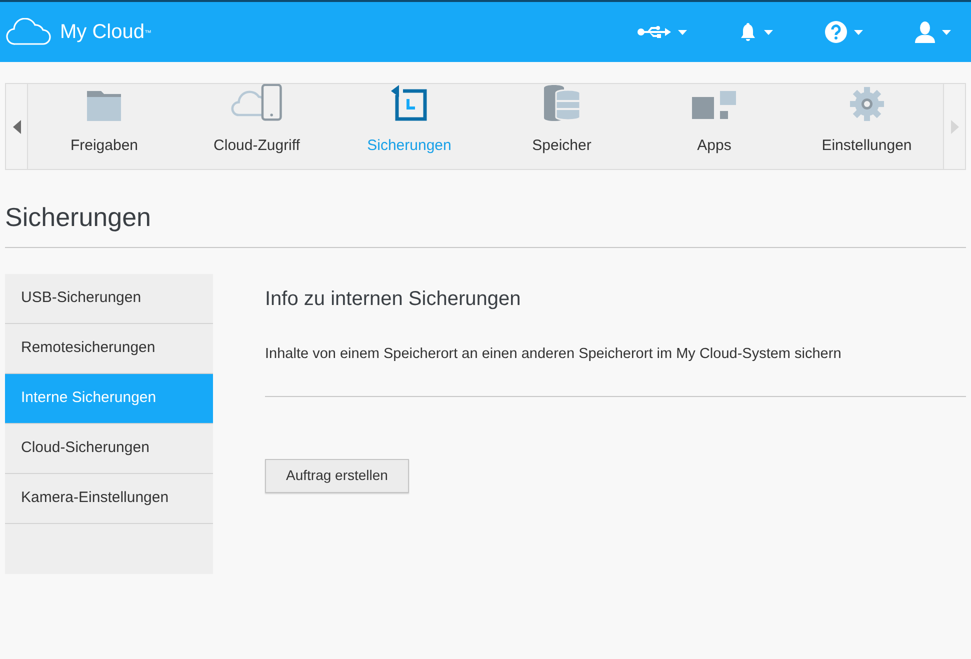 The height and width of the screenshot is (659, 971). I want to click on description-text: Inhalte von einem Speicherort an einen anderen Speicherort im My Cloud-System sichern, so click(615, 370).